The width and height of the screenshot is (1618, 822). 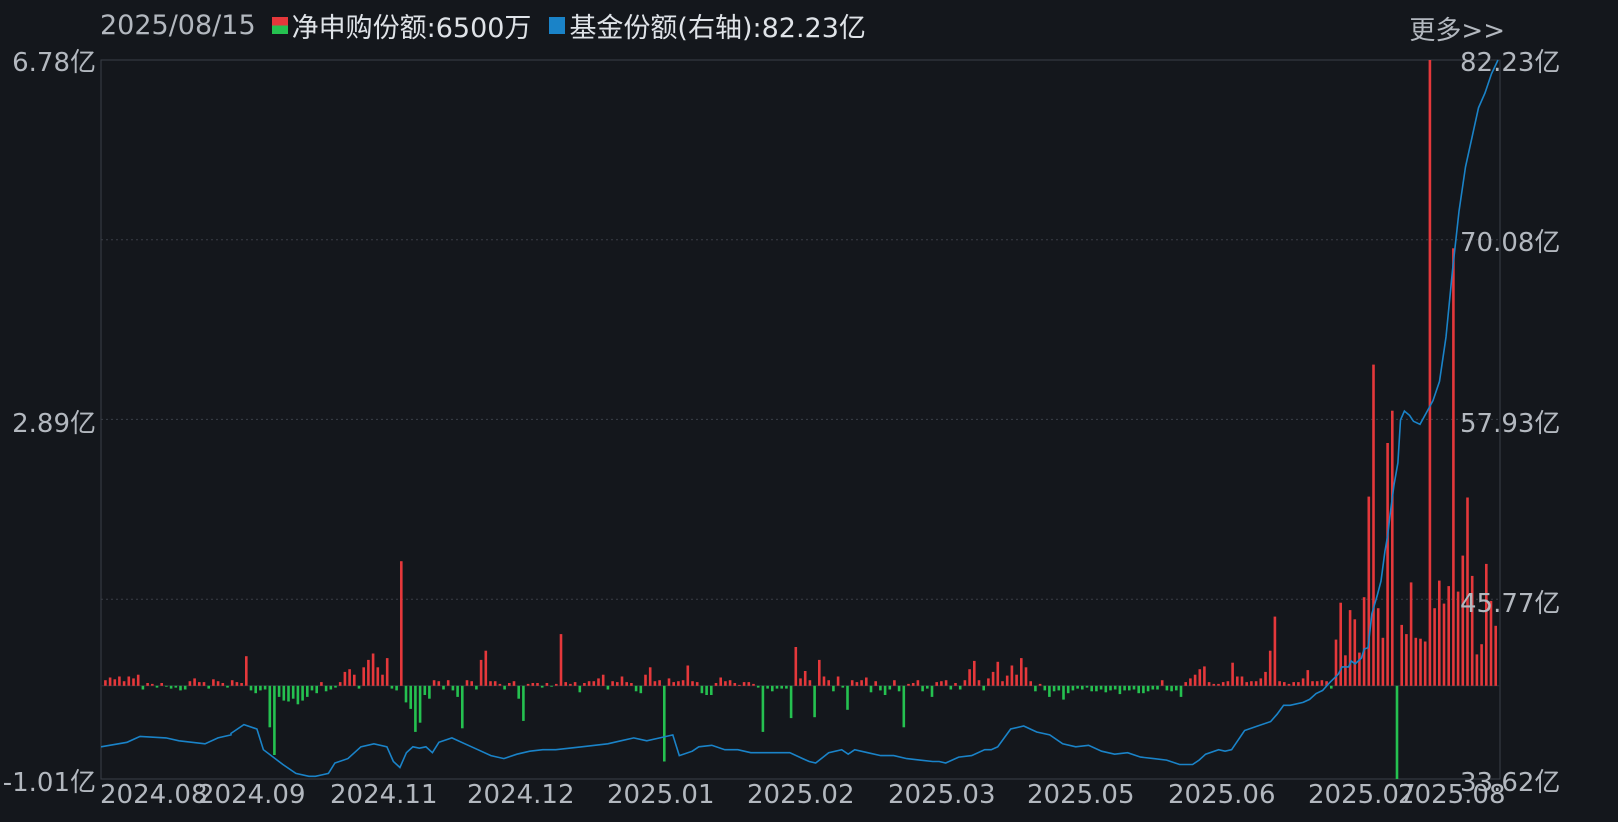 I want to click on right-tick-2: 57.93亿, so click(x=1510, y=424).